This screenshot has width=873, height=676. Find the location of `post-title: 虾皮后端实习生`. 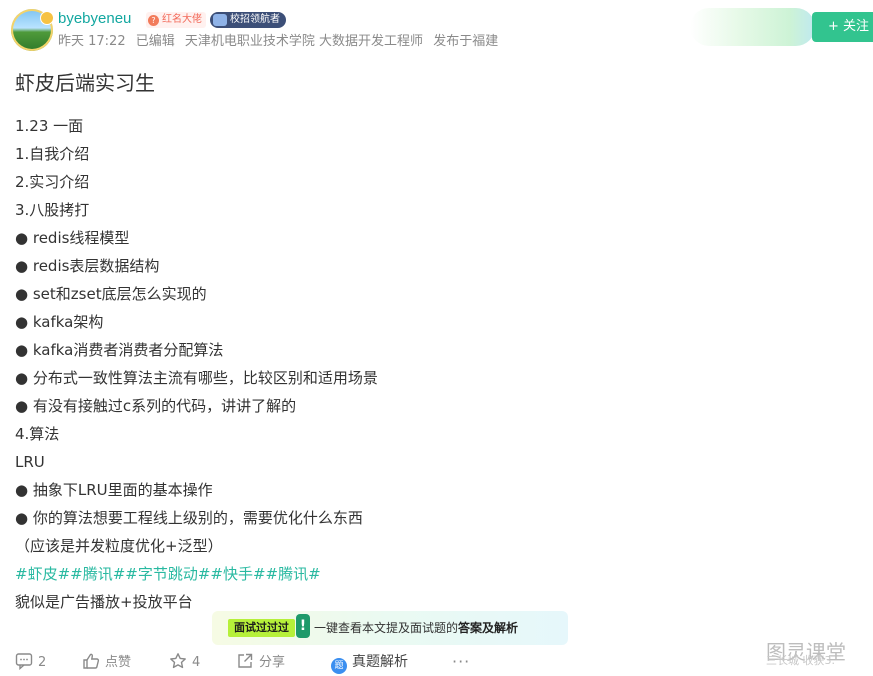

post-title: 虾皮后端实习生 is located at coordinates (85, 83).